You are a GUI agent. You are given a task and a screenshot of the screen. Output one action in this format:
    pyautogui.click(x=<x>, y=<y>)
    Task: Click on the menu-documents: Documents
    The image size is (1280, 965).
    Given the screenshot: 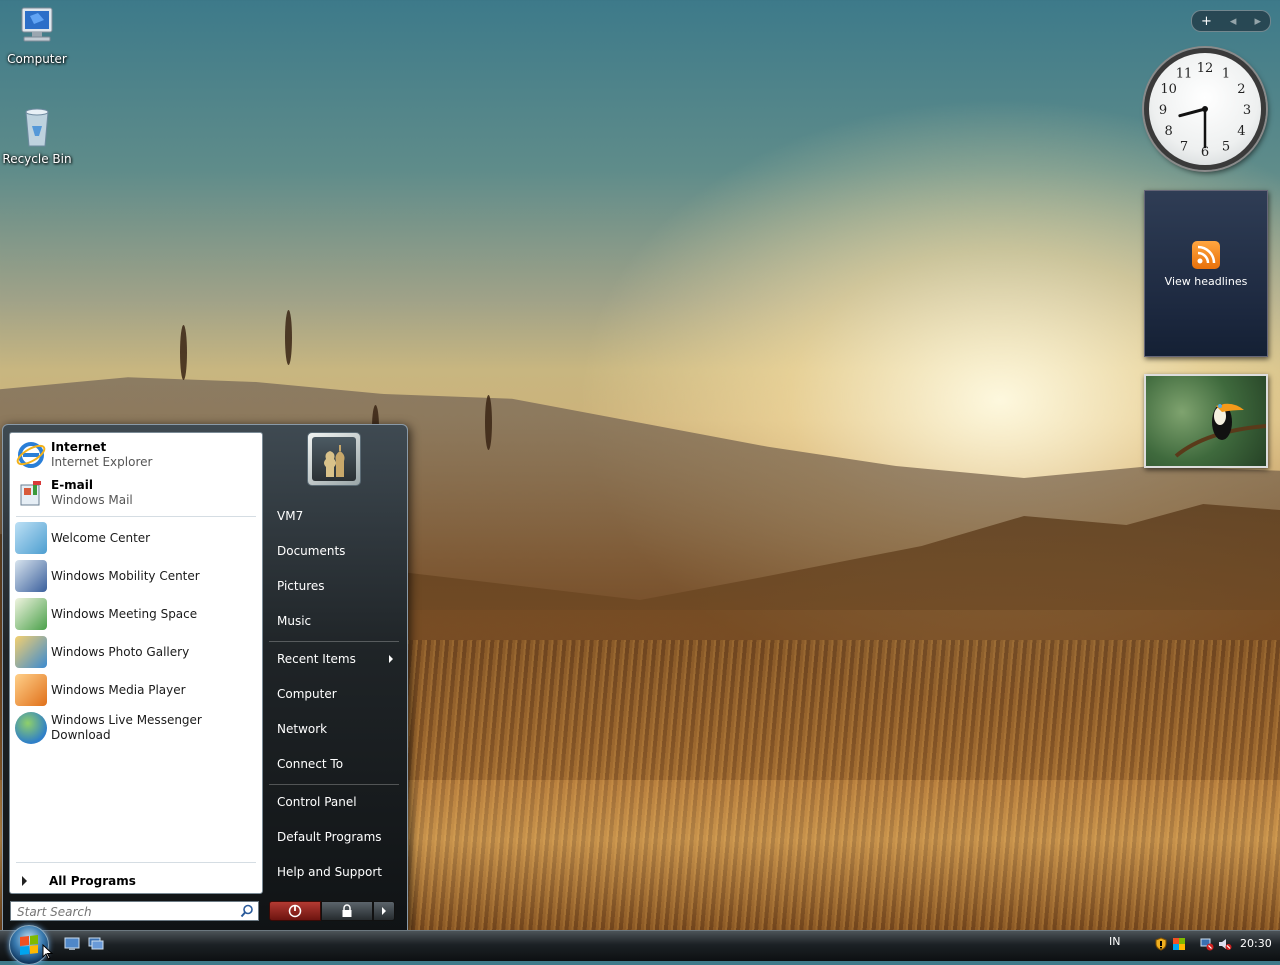 What is the action you would take?
    pyautogui.click(x=335, y=551)
    